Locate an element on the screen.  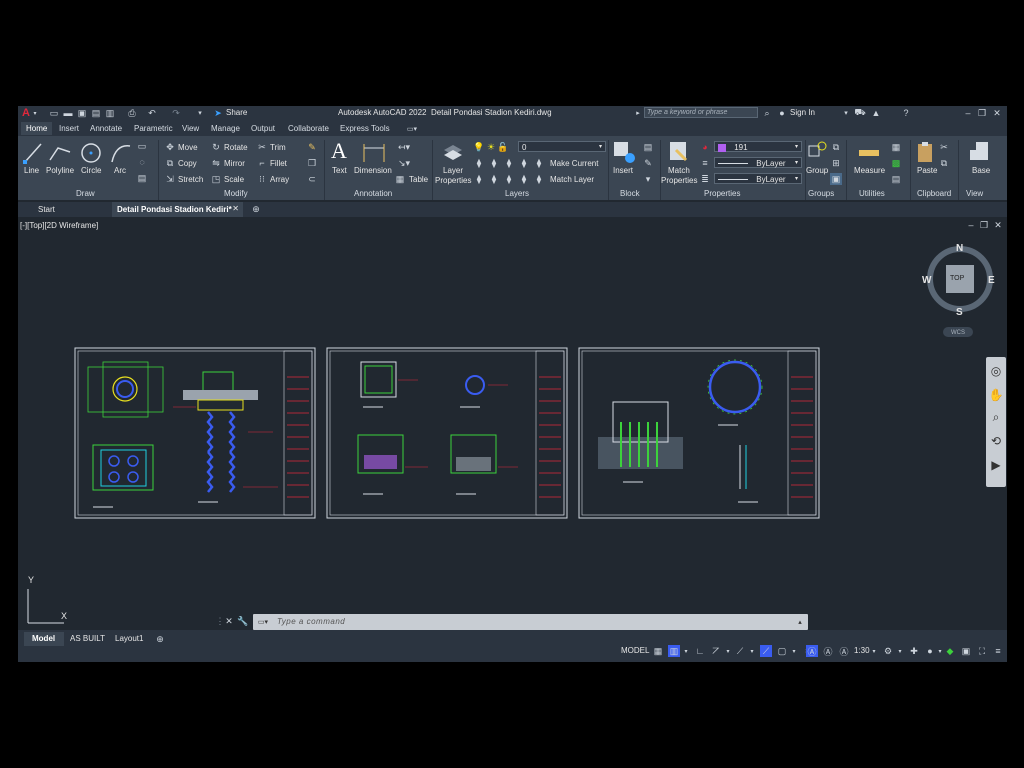
app-menu-chevron-icon: ▾ is located at coordinates (35, 113).